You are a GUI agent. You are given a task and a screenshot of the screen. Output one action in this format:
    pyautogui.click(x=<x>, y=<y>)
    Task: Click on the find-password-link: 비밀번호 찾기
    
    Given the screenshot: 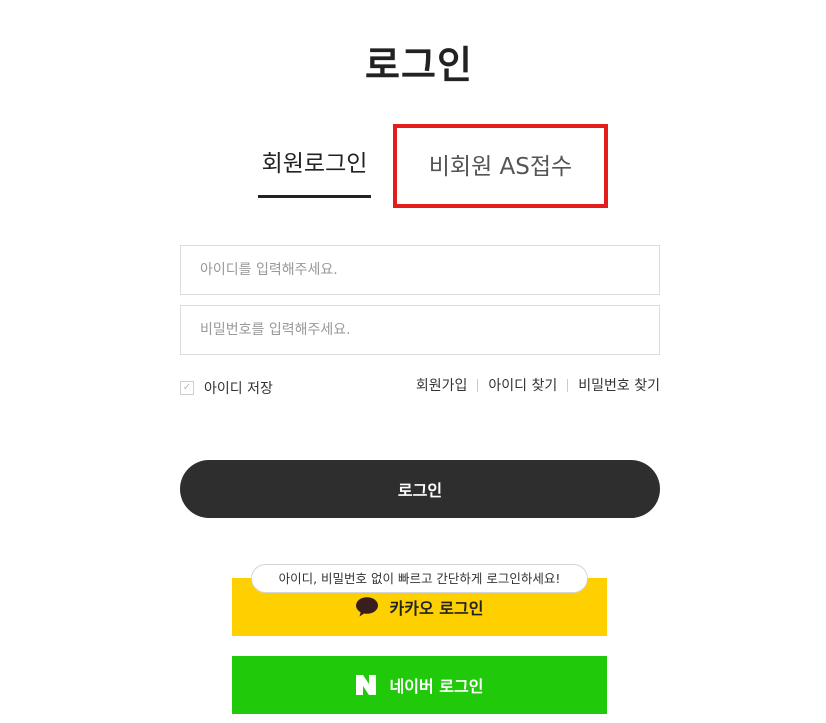 What is the action you would take?
    pyautogui.click(x=619, y=385)
    